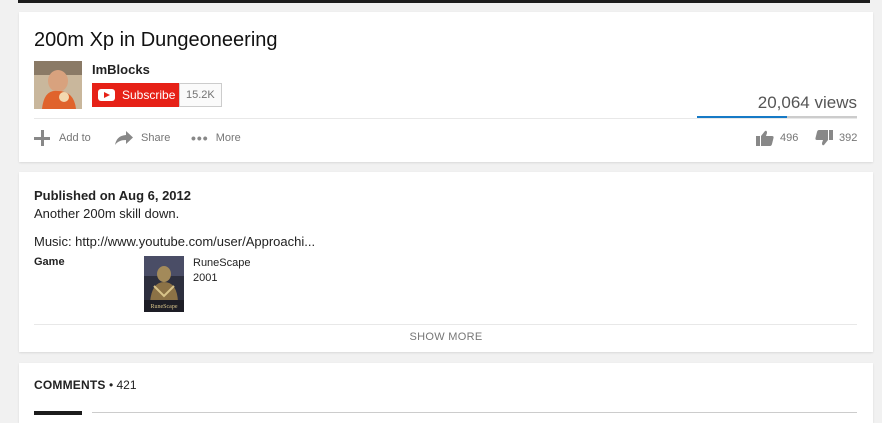  I want to click on game-art-image: RuneScape, so click(164, 284).